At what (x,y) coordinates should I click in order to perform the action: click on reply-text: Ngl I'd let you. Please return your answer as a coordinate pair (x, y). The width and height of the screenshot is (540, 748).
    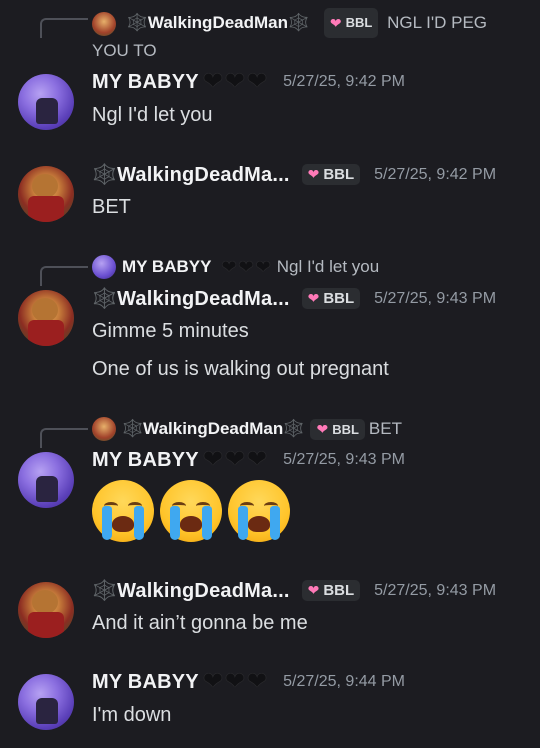
    Looking at the image, I should click on (328, 266).